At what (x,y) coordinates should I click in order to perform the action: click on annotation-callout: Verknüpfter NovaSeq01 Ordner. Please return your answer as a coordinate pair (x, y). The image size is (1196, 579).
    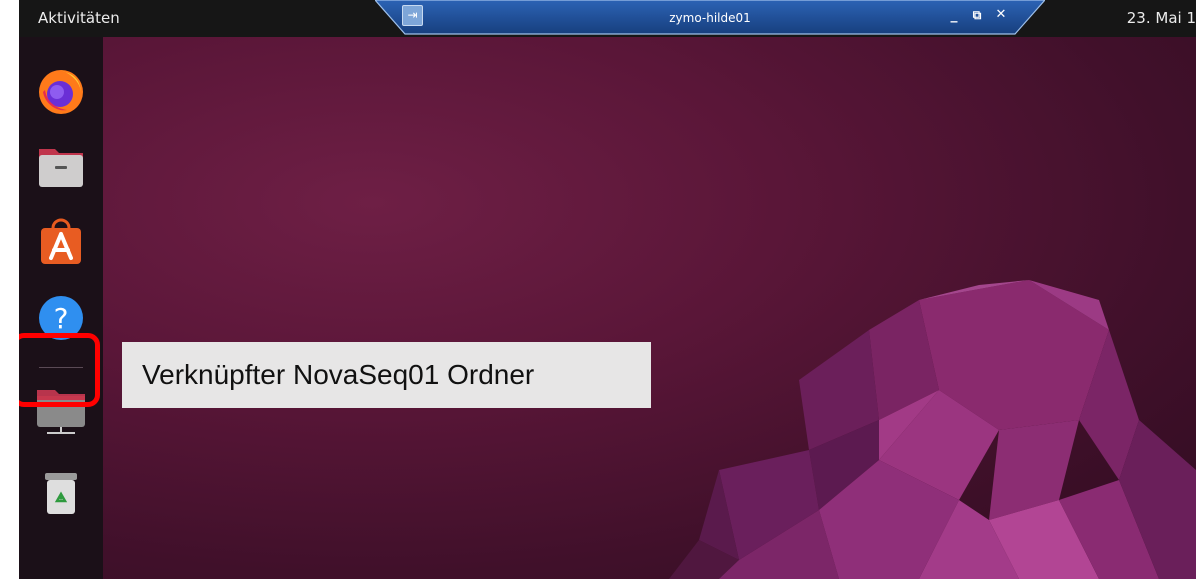
    Looking at the image, I should click on (386, 375).